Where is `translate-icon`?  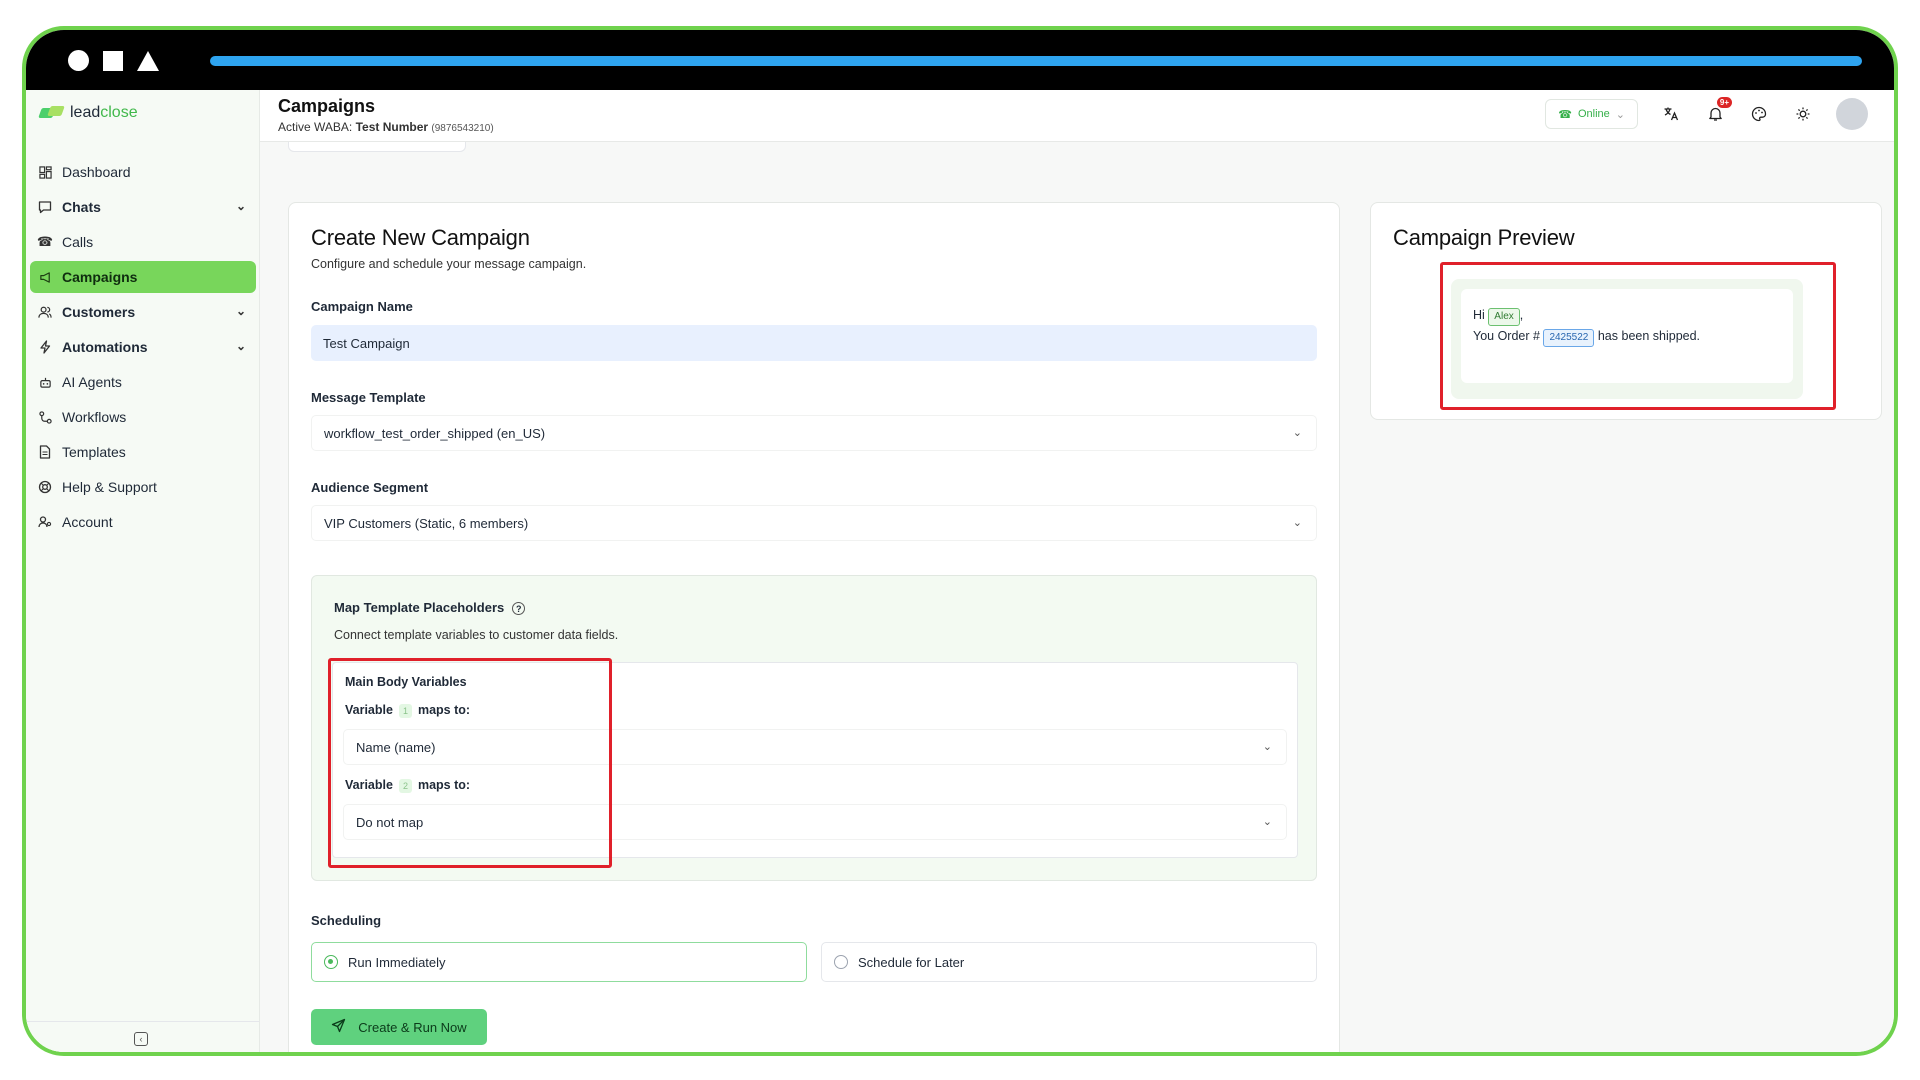
translate-icon is located at coordinates (1671, 114).